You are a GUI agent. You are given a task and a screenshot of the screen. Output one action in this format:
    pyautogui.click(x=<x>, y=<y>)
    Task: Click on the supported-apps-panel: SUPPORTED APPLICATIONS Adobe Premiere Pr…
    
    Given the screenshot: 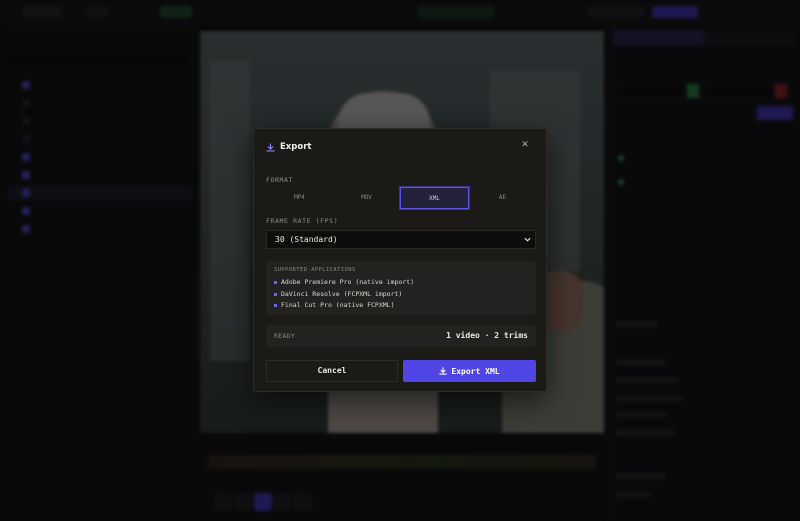 What is the action you would take?
    pyautogui.click(x=401, y=288)
    